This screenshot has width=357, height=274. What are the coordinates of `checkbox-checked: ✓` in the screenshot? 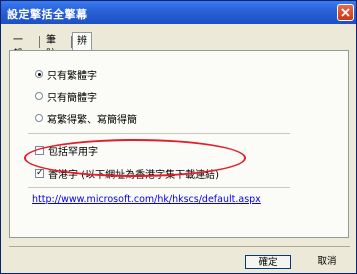 It's located at (39, 173).